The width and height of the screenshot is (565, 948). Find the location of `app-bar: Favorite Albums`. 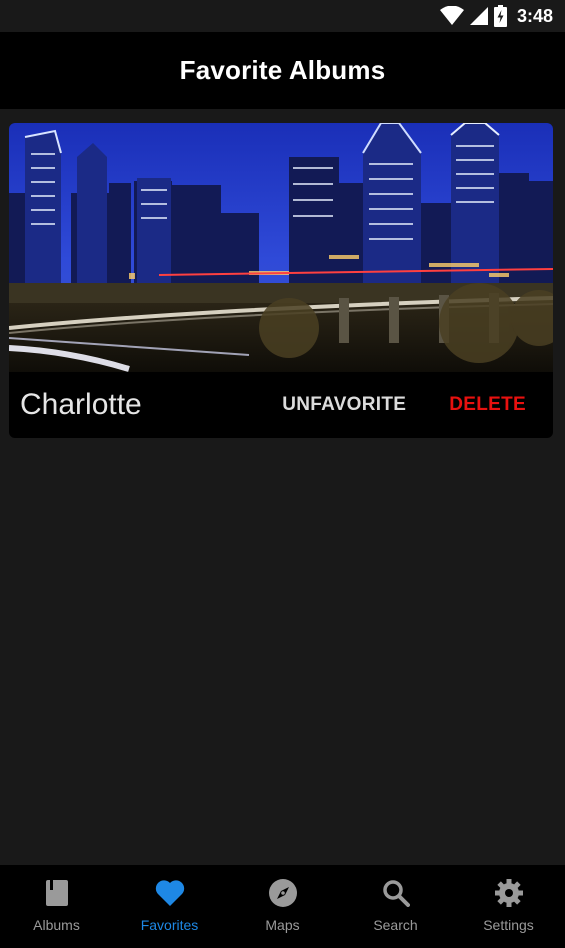

app-bar: Favorite Albums is located at coordinates (282, 70).